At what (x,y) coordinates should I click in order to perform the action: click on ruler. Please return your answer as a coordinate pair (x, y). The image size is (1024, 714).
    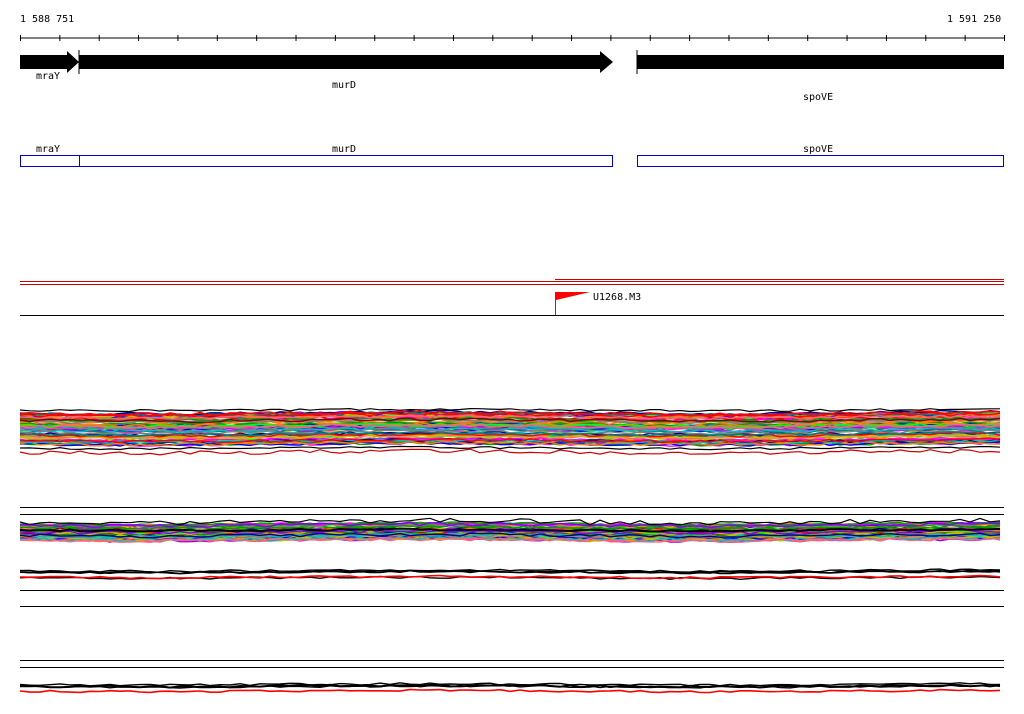
    Looking at the image, I should click on (512, 38).